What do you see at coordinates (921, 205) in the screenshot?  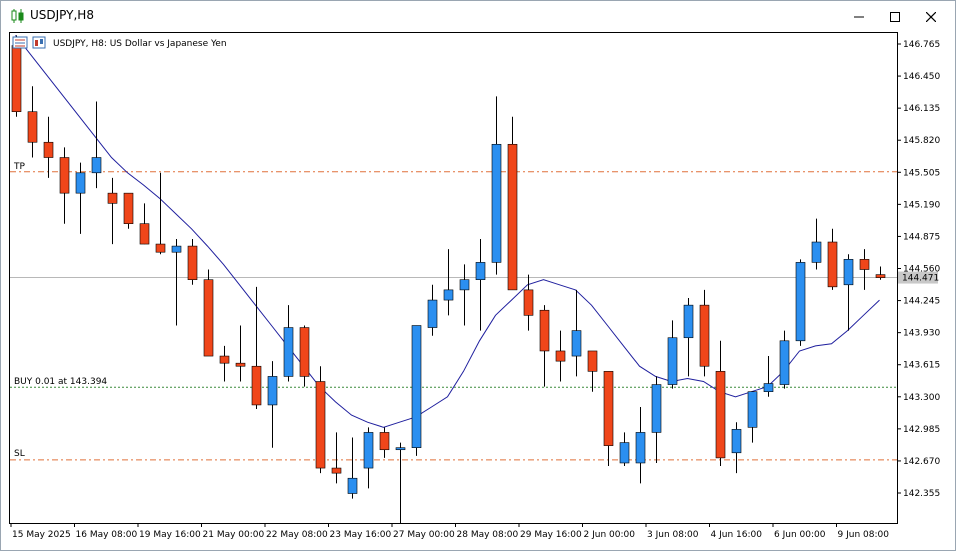 I see `price-tick-label: 145.190` at bounding box center [921, 205].